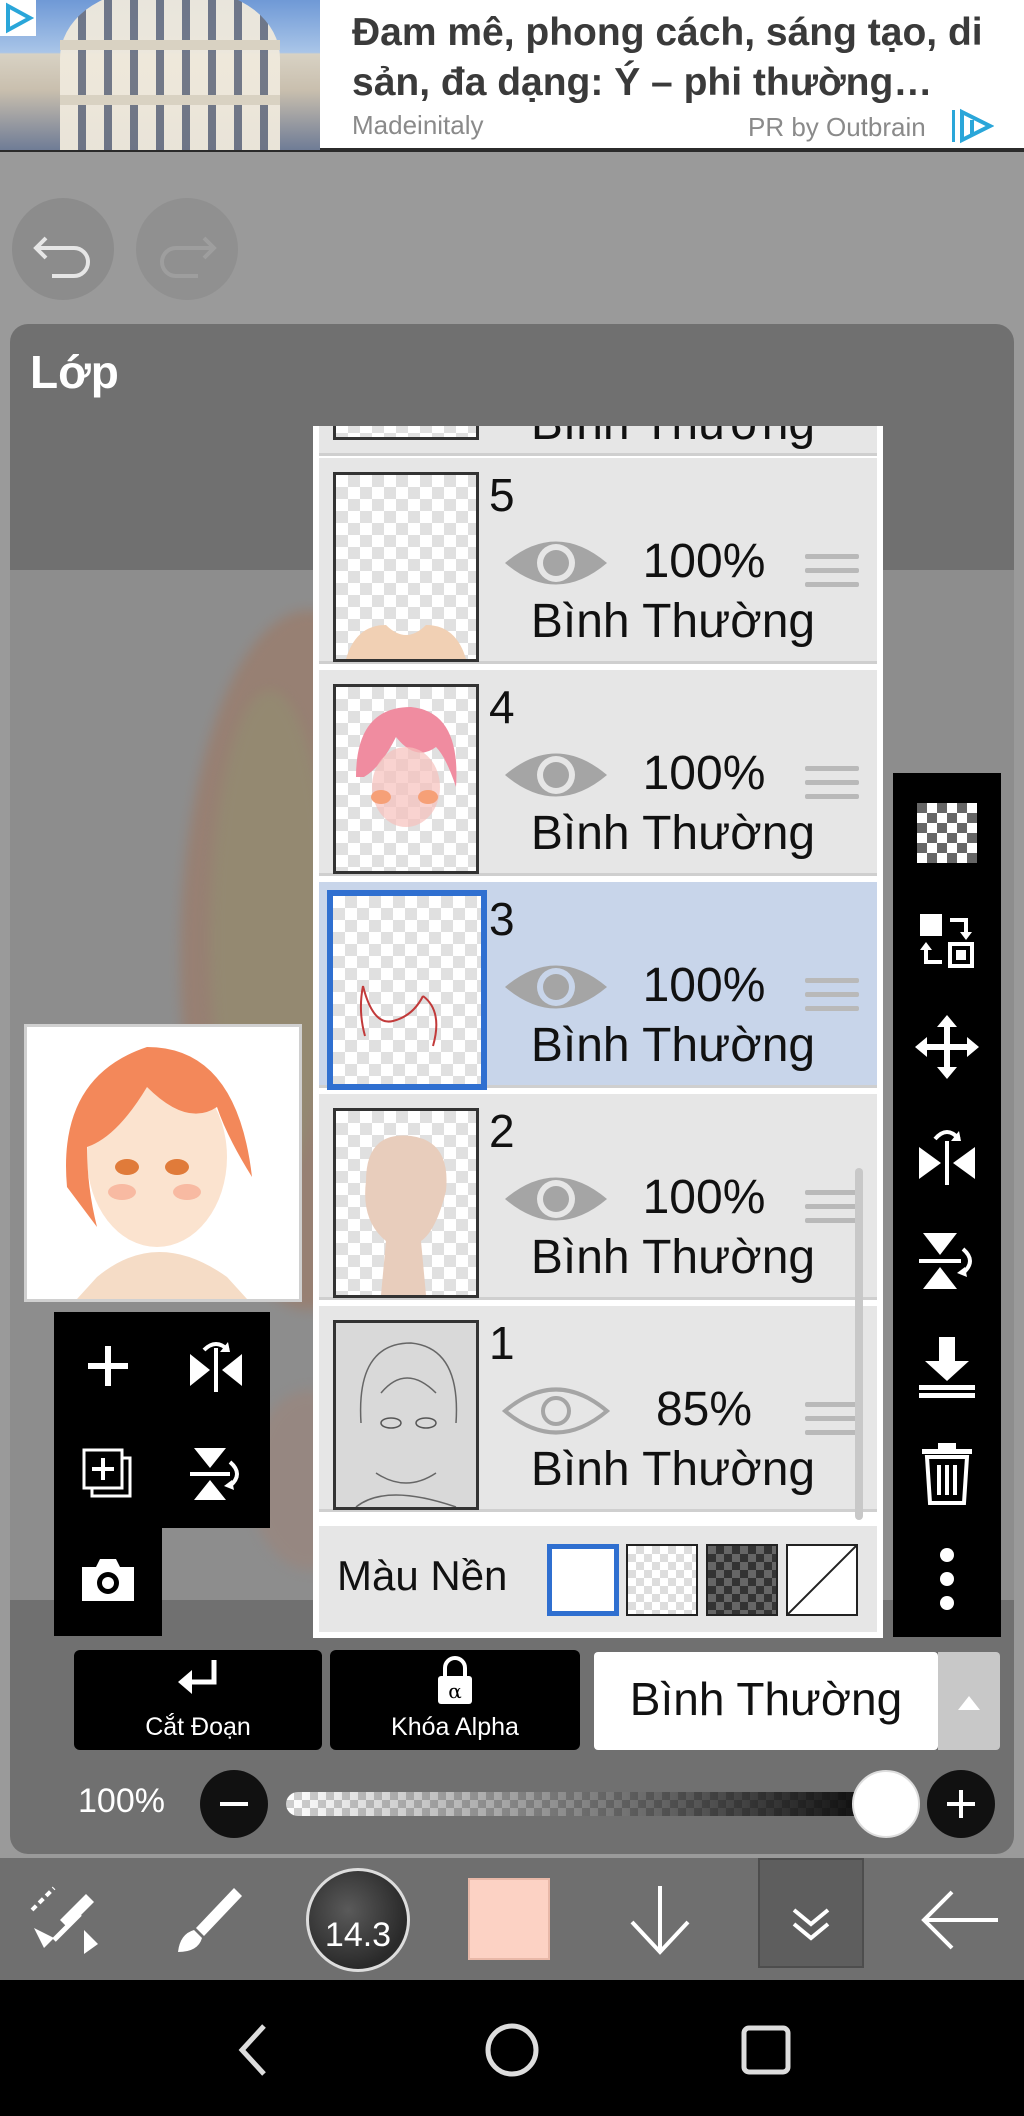 The height and width of the screenshot is (2116, 1024). I want to click on exchange-icon, so click(947, 941).